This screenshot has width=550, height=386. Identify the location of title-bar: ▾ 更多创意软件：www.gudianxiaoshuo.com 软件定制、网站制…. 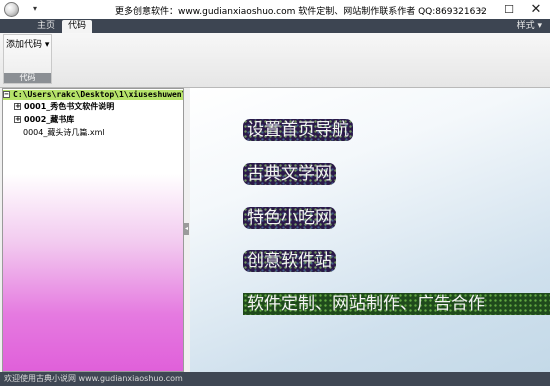
(275, 9).